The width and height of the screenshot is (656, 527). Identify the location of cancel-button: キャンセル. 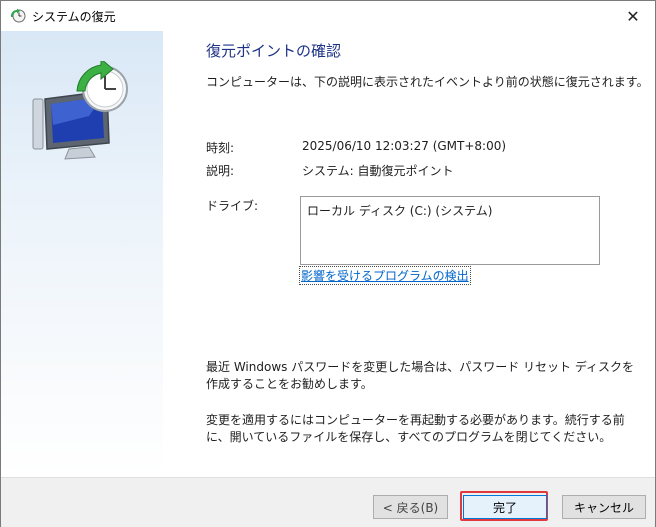
(604, 507).